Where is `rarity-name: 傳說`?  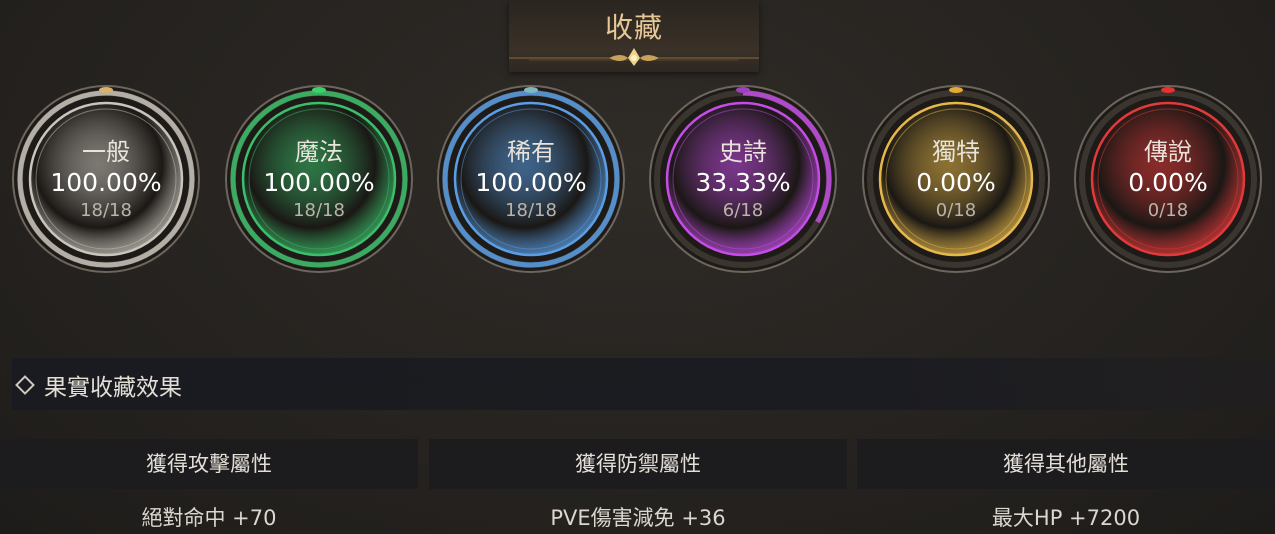 rarity-name: 傳說 is located at coordinates (1168, 152).